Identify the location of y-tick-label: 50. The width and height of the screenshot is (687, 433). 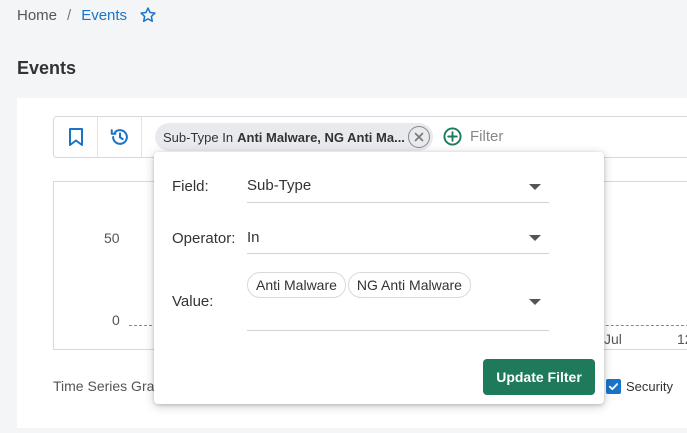
(112, 238).